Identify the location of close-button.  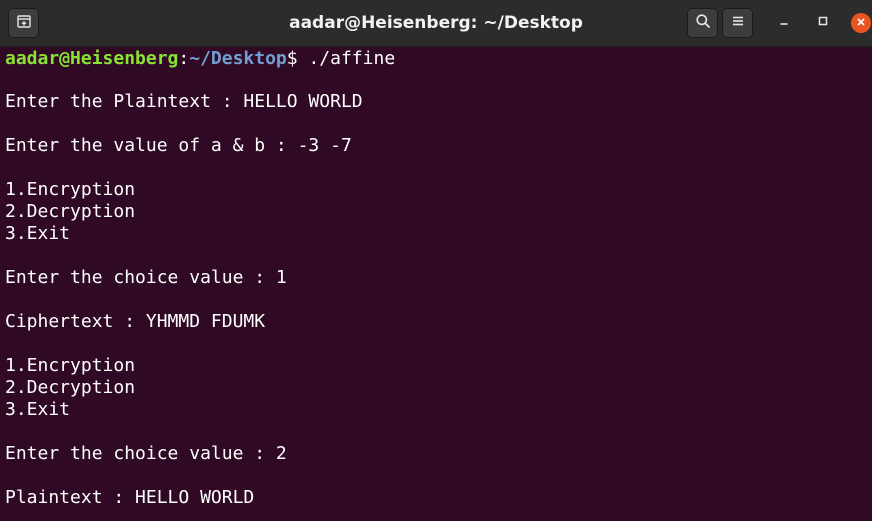
(861, 23).